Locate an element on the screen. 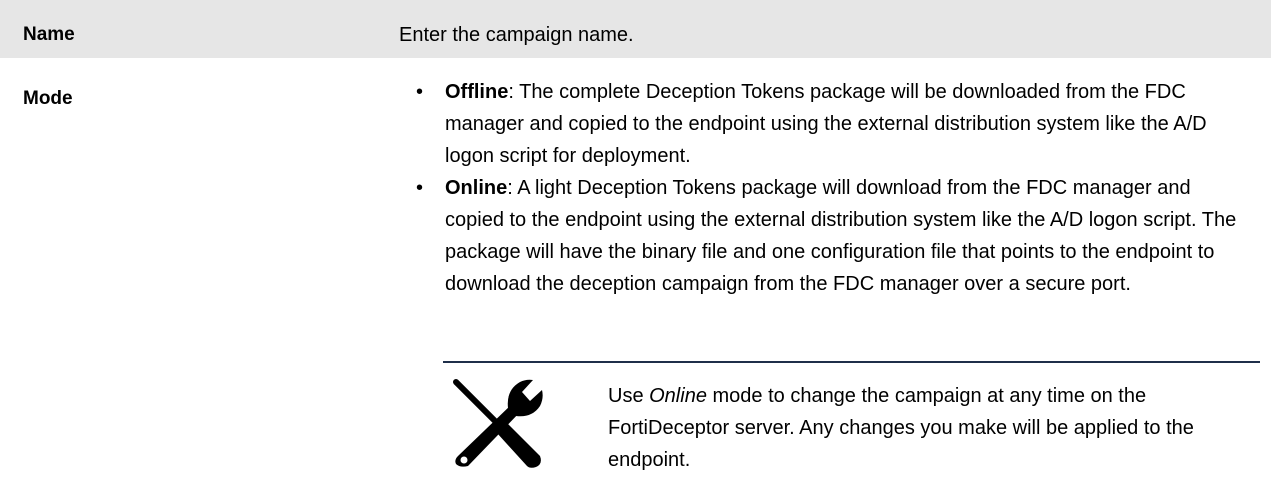 This screenshot has width=1271, height=499. field-label-mode: Mode is located at coordinates (48, 98).